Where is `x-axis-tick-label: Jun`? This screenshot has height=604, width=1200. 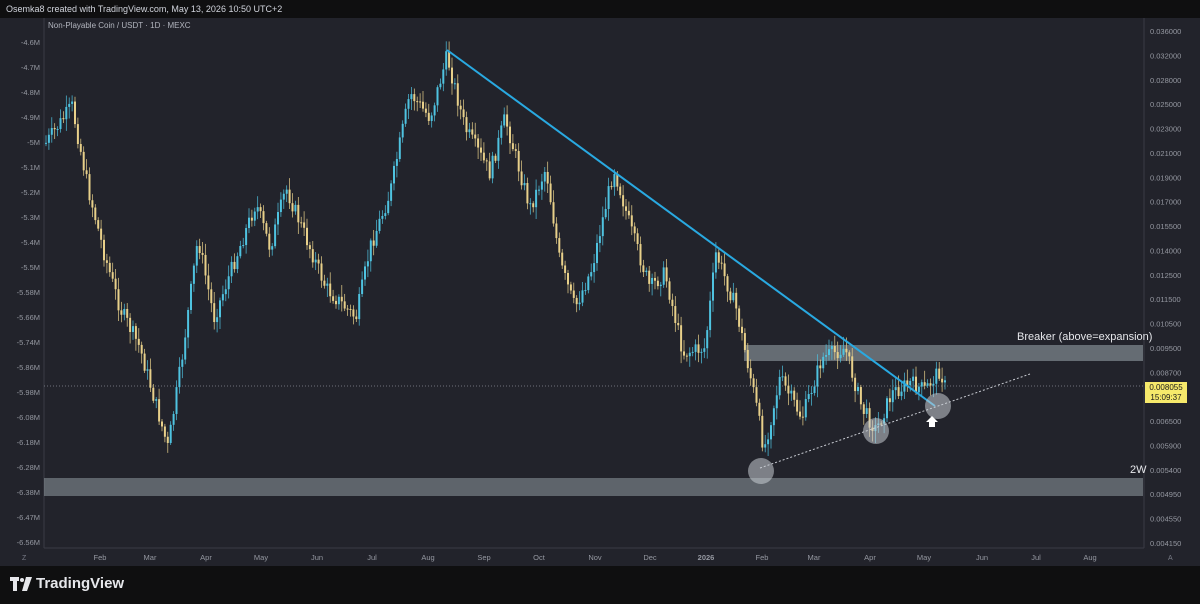
x-axis-tick-label: Jun is located at coordinates (982, 557).